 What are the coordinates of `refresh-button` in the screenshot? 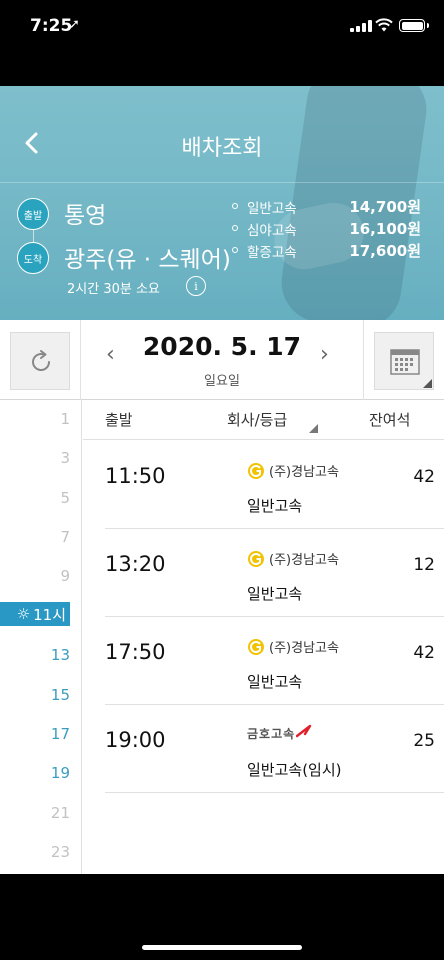 It's located at (40, 361).